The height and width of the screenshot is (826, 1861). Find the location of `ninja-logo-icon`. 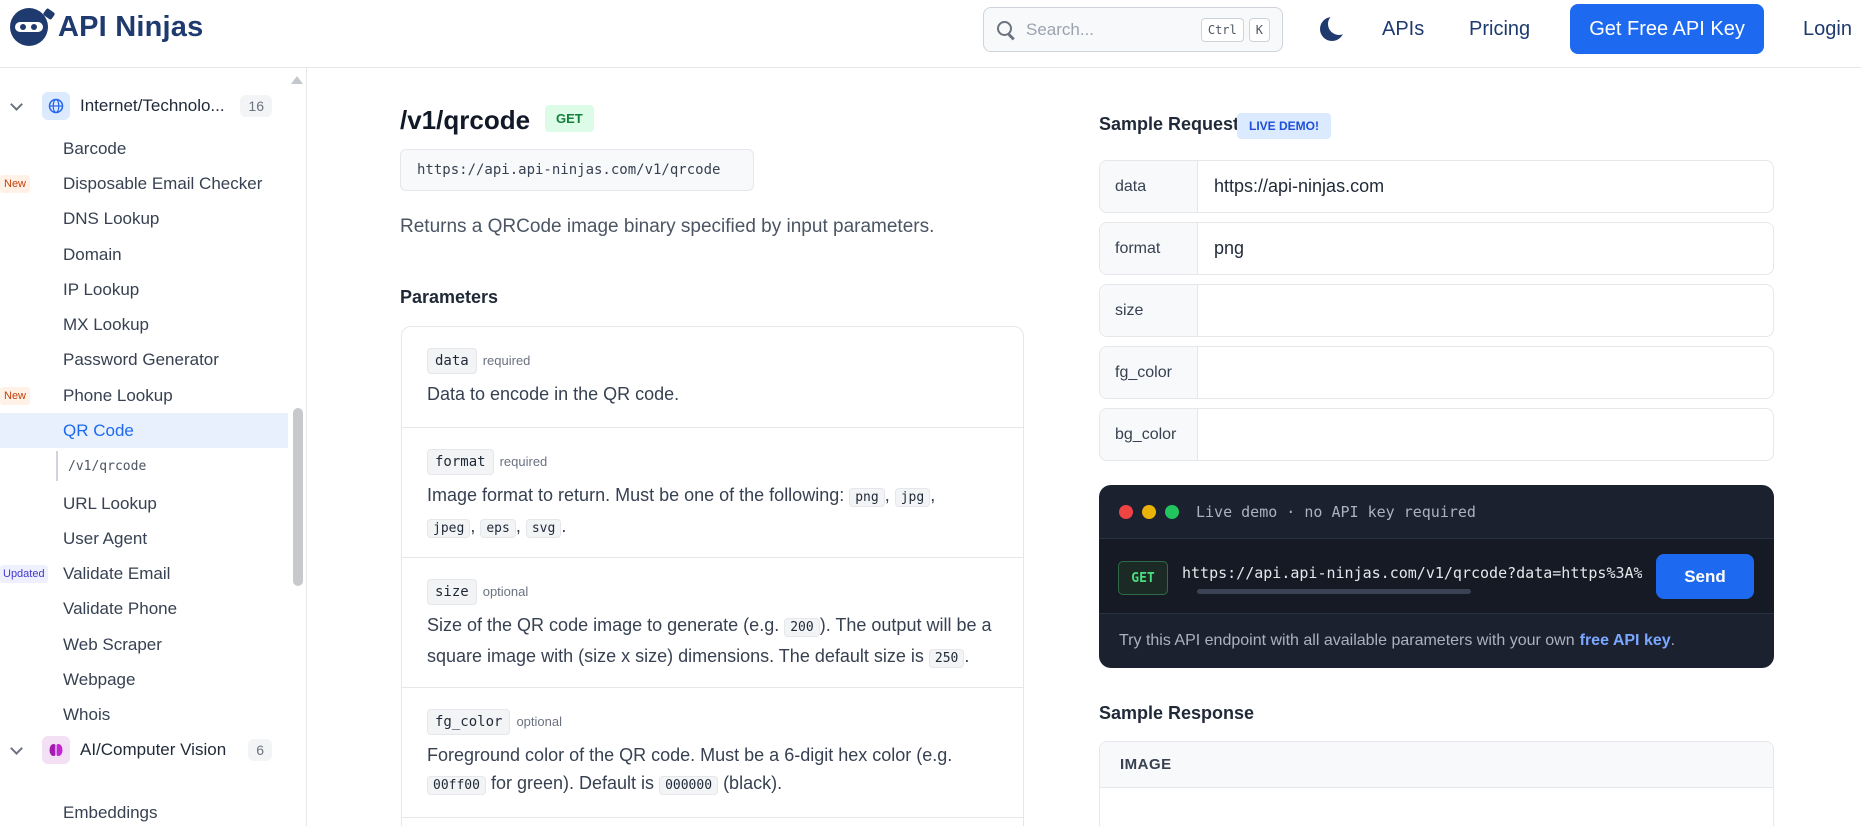

ninja-logo-icon is located at coordinates (33, 26).